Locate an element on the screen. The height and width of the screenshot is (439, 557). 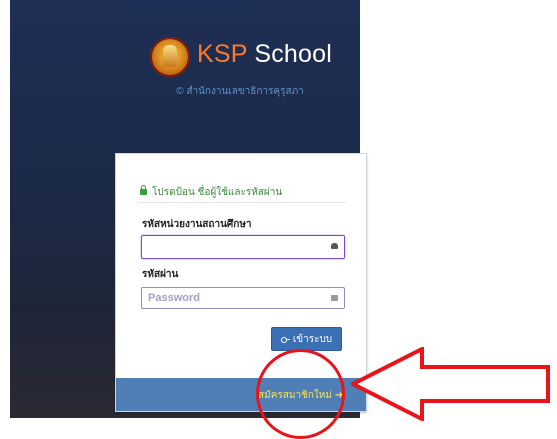
highlight-circle is located at coordinates (300, 394).